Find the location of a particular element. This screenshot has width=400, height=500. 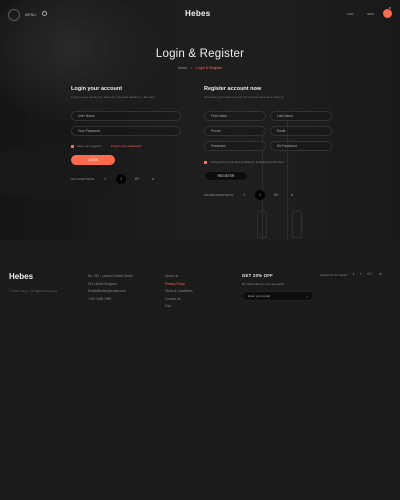

newsletter-email-placeholder: Enter your email is located at coordinates (259, 296).